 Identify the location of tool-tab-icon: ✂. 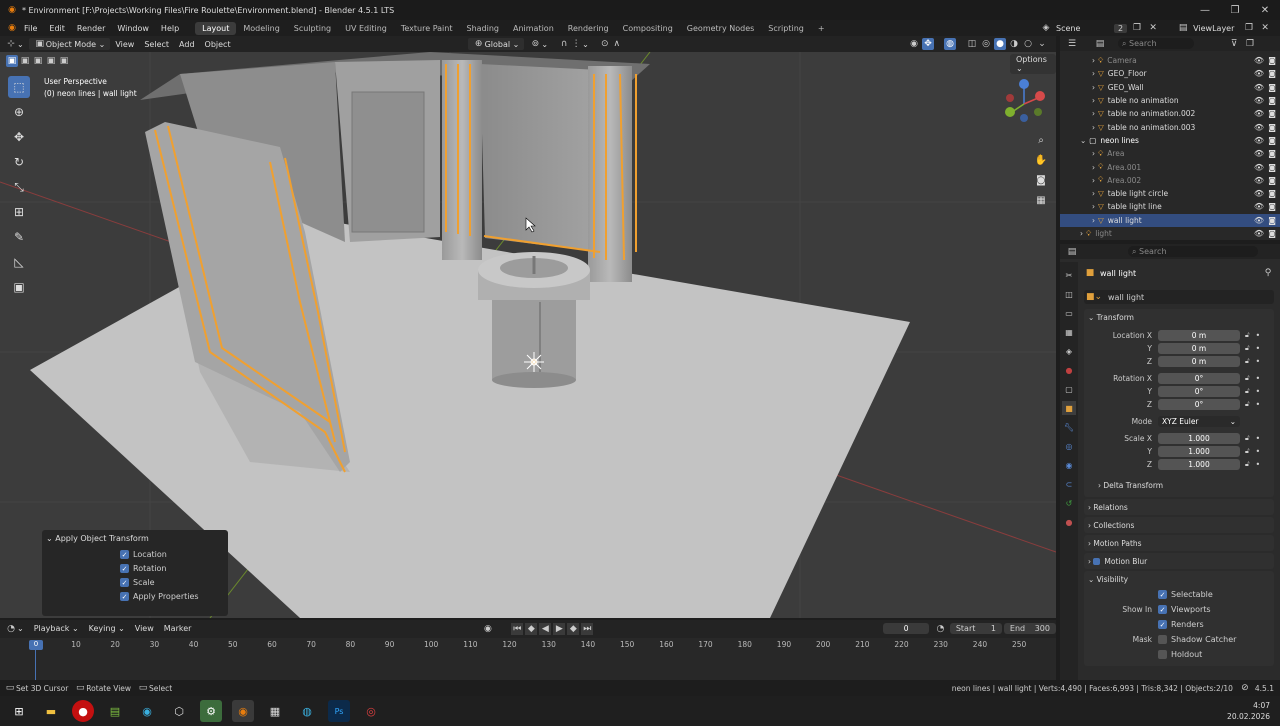
(1069, 275).